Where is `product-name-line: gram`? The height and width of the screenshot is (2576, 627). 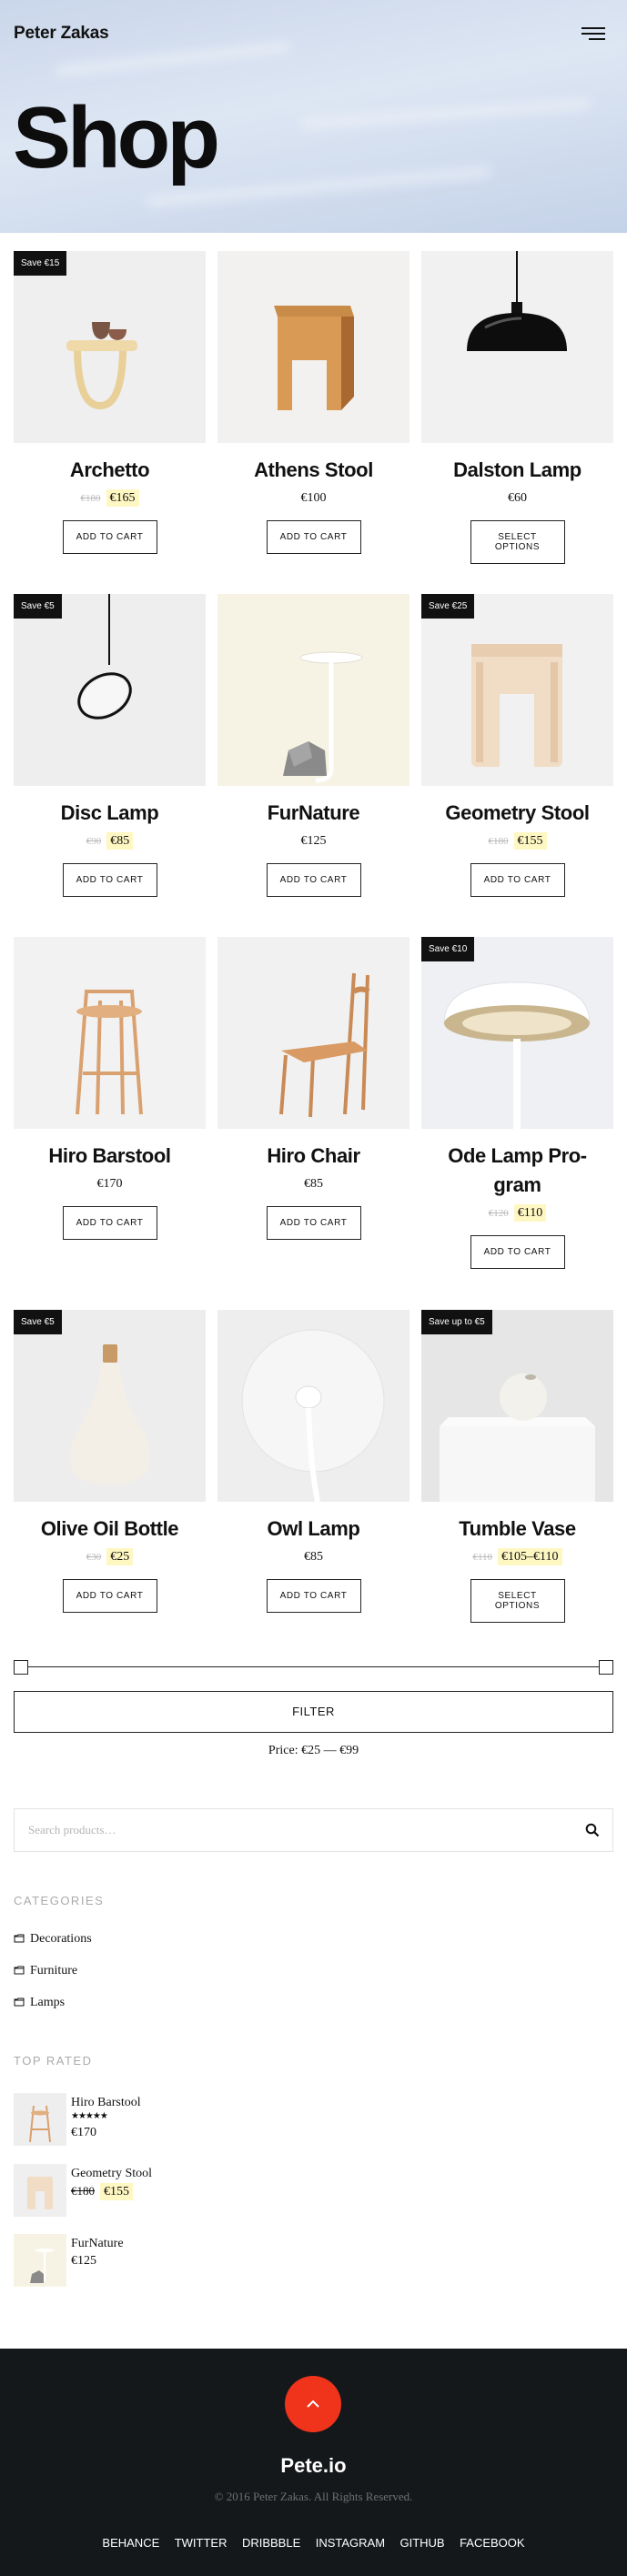 product-name-line: gram is located at coordinates (517, 1184).